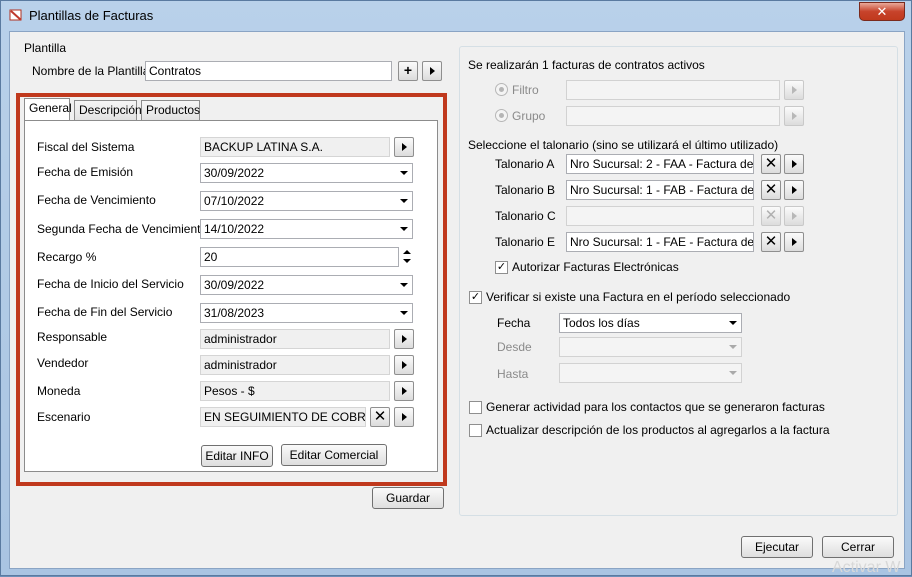 This screenshot has height=577, width=912. I want to click on generar-checkbox, so click(475, 407).